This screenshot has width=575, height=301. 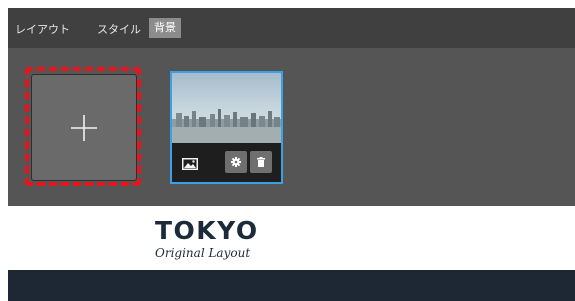 I want to click on plus-icon, so click(x=84, y=127).